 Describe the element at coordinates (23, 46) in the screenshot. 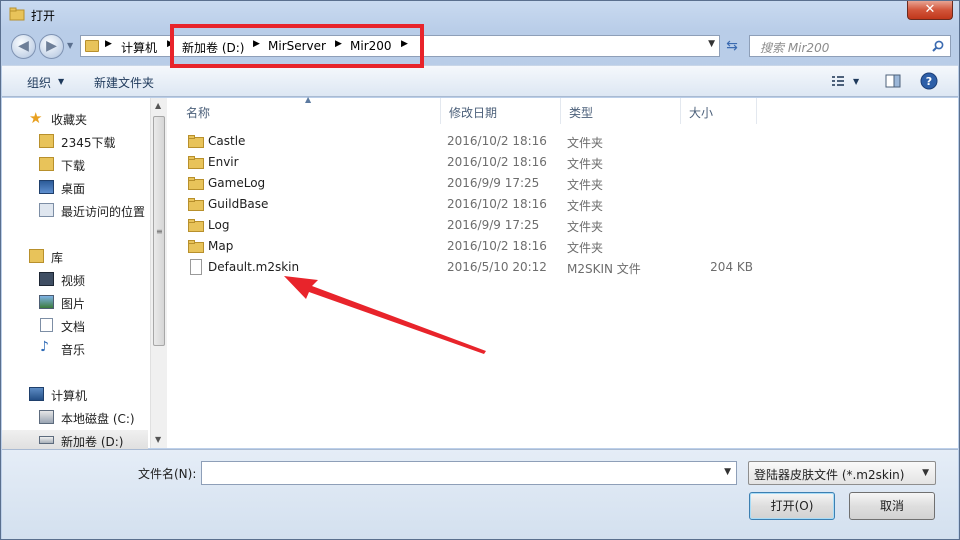

I see `back-button: ◀` at that location.